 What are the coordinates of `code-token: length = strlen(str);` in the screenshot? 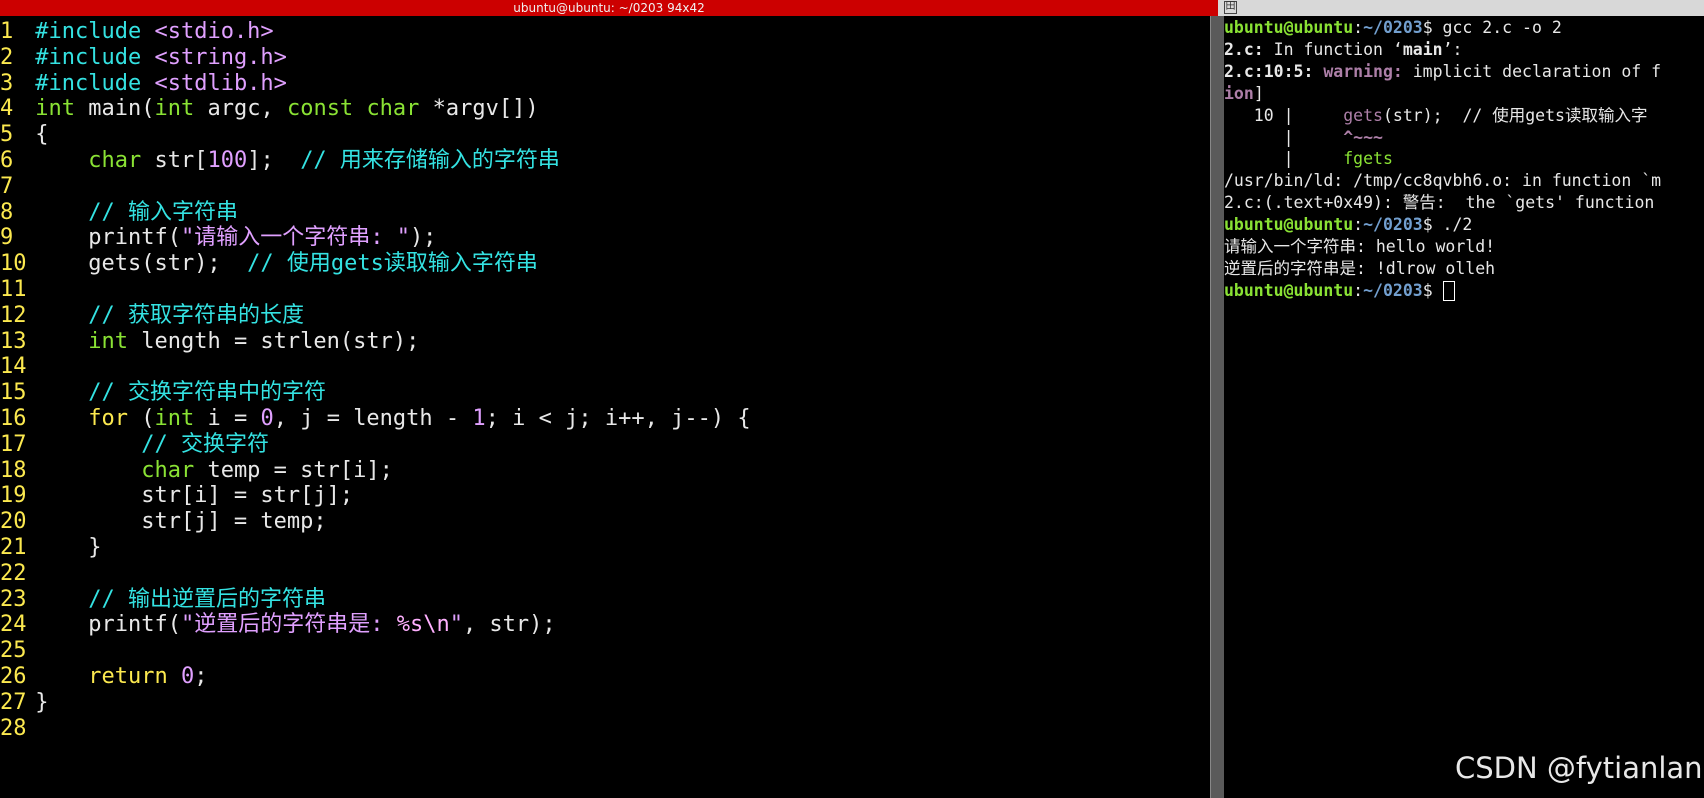 It's located at (273, 341).